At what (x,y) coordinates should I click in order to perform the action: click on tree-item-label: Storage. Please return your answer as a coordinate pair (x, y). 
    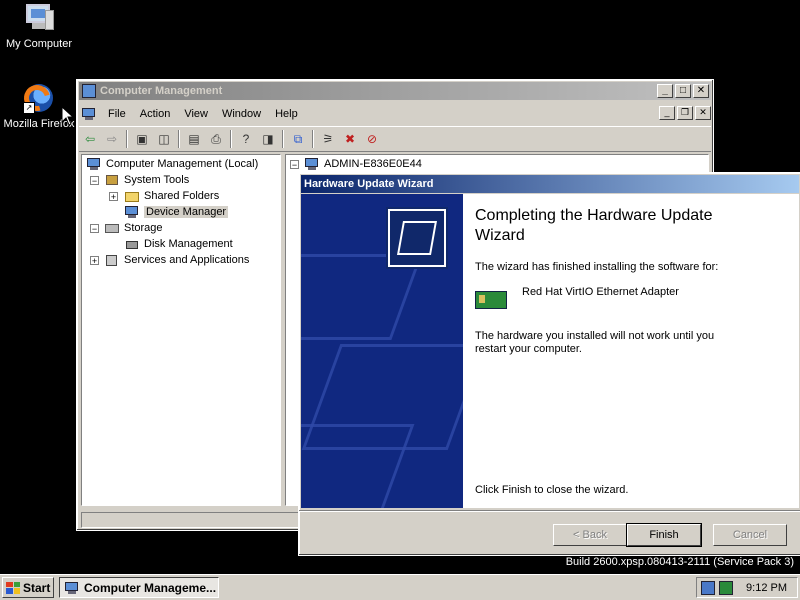
    Looking at the image, I should click on (143, 228).